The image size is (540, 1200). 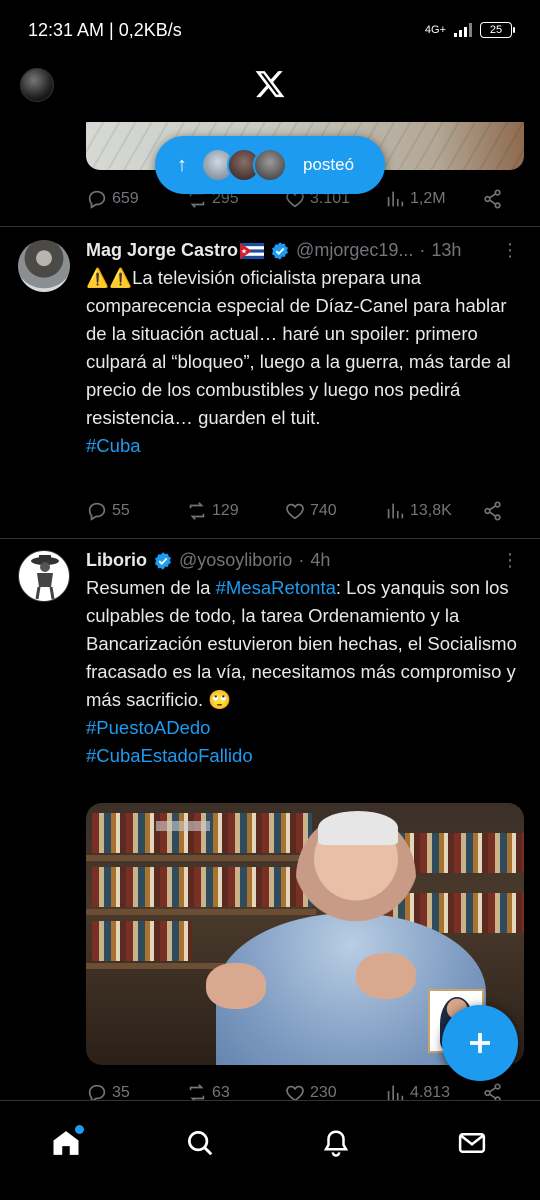 I want to click on tweet-header: Liborio @yosoyliborio · 4h, so click(x=208, y=560).